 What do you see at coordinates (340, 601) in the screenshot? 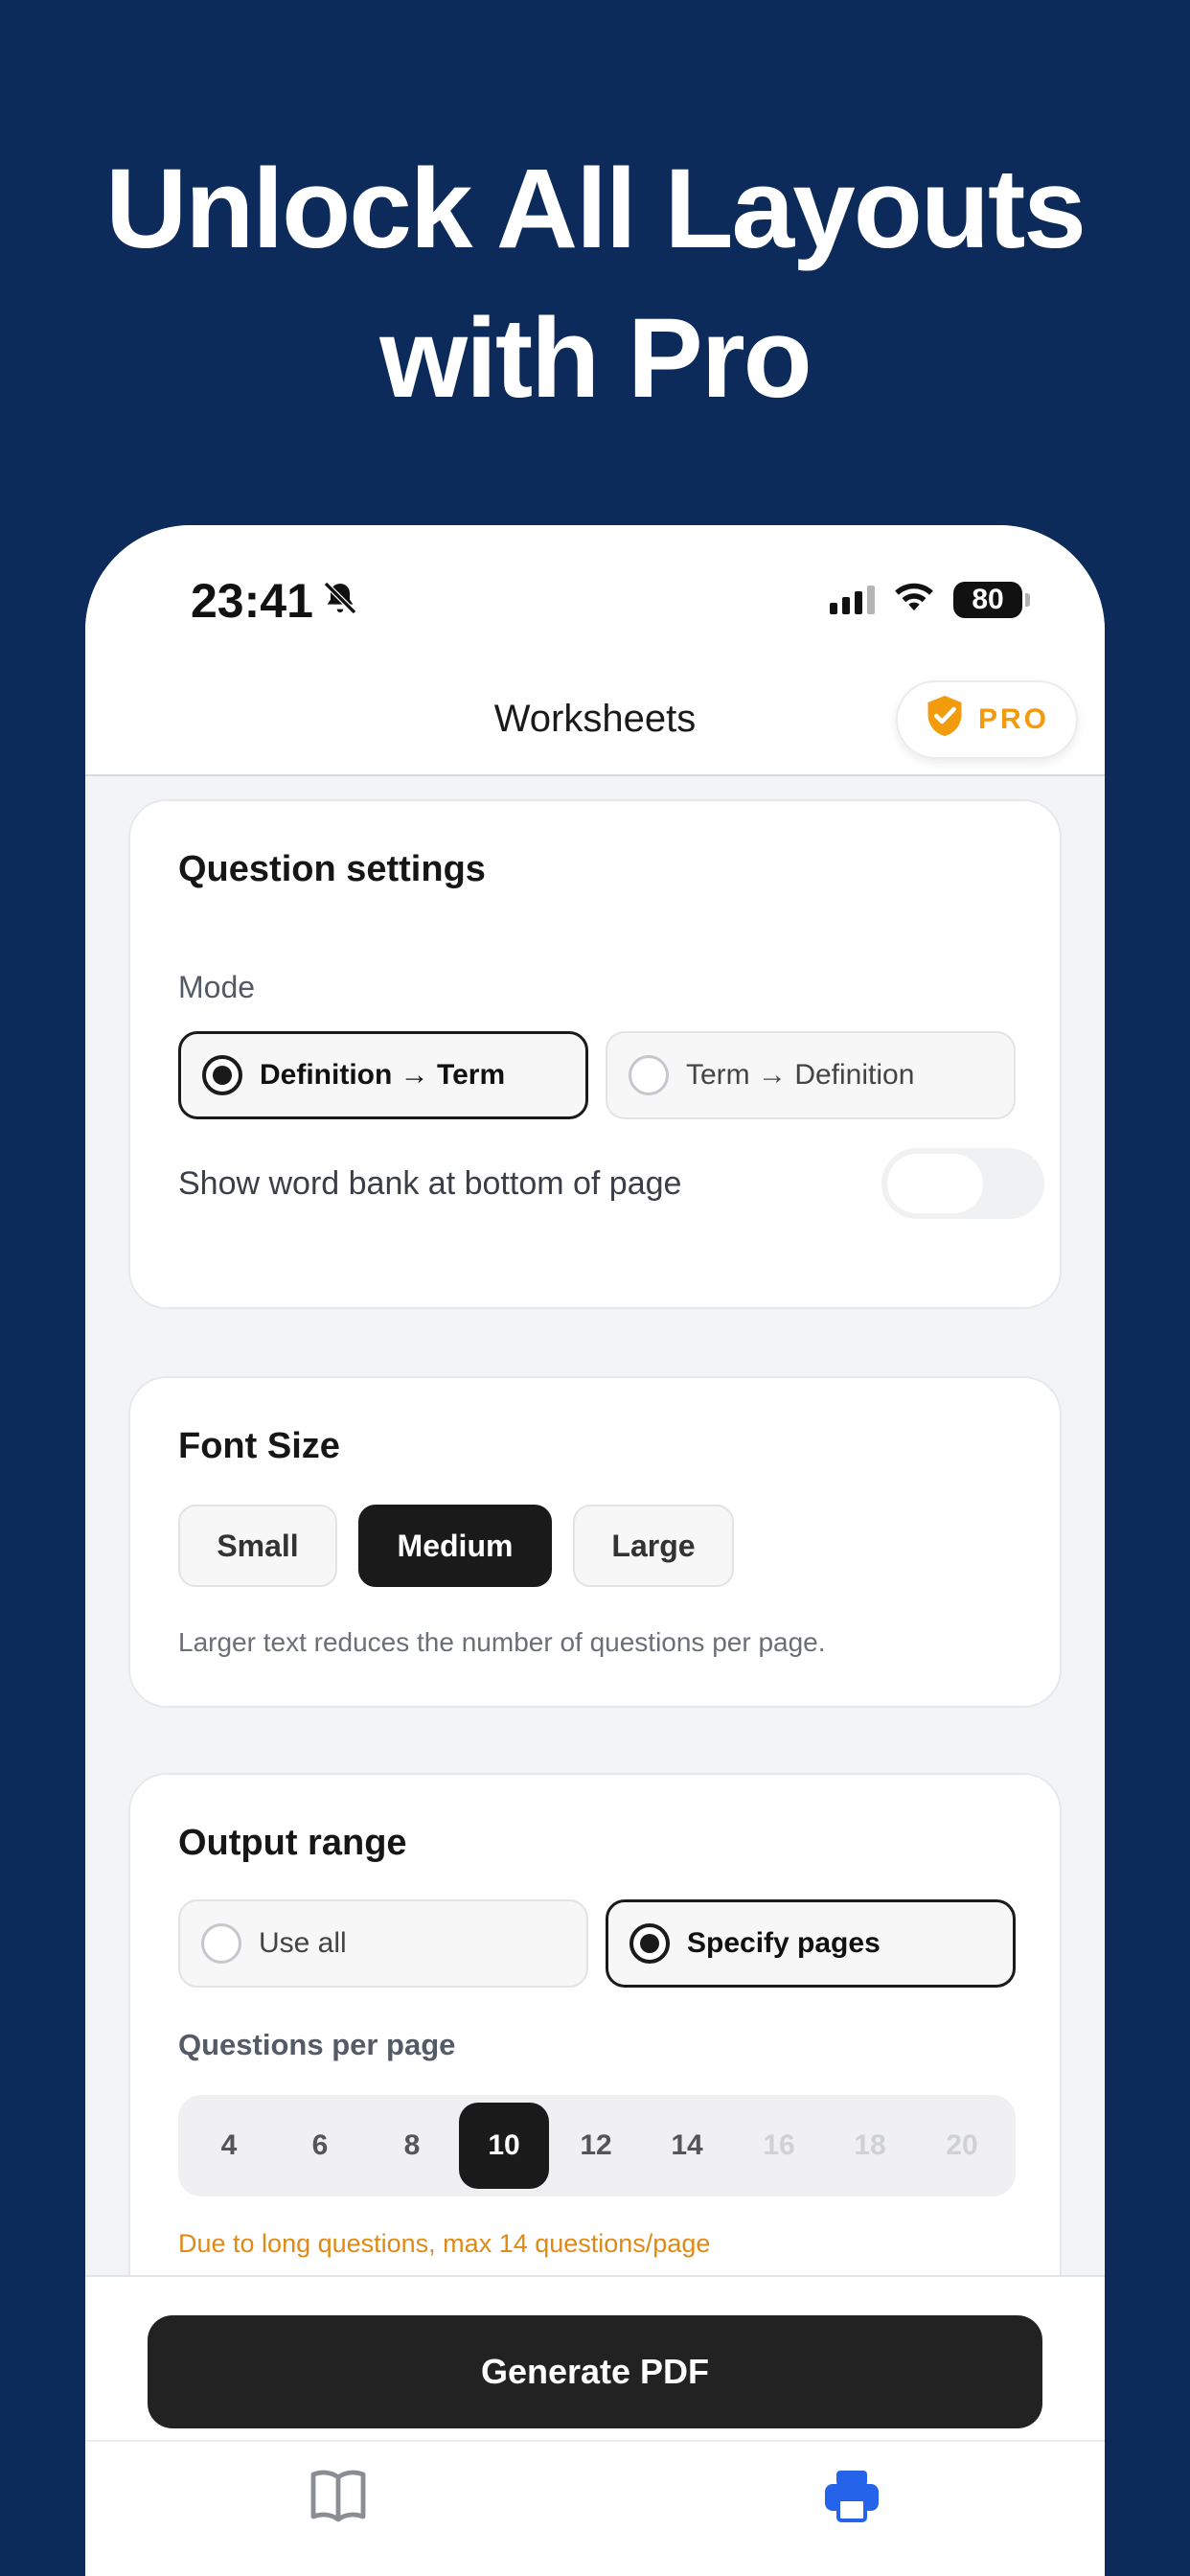
I see `bell-slash-icon` at bounding box center [340, 601].